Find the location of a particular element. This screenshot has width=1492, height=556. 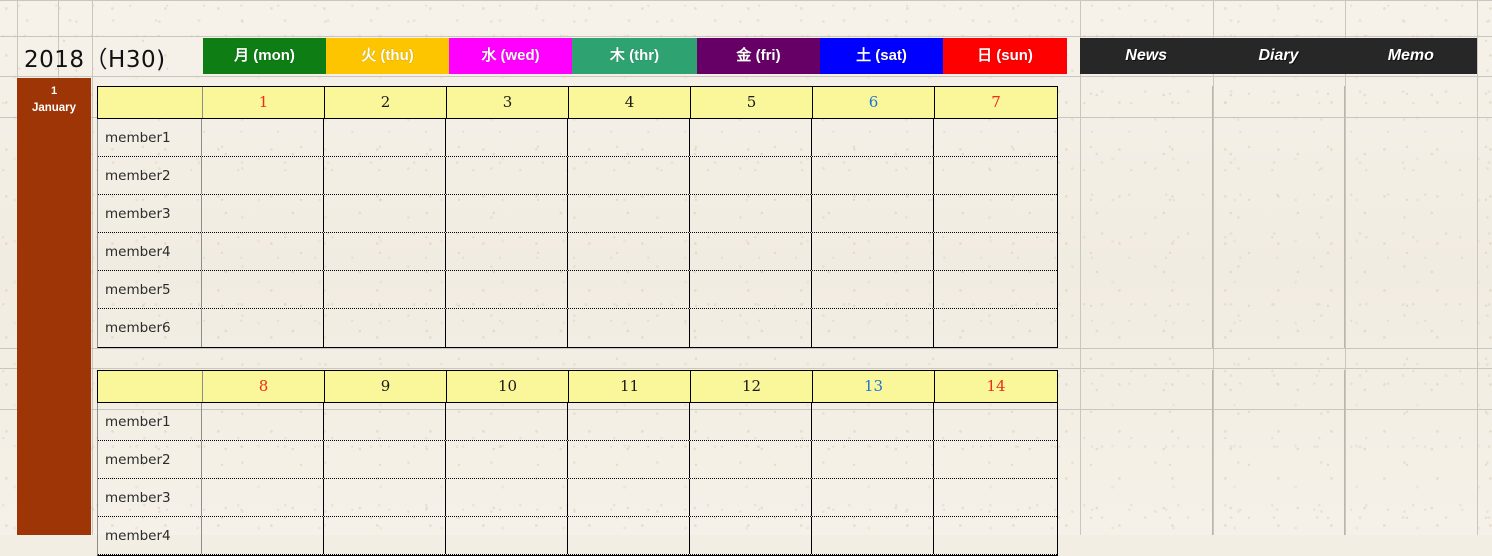

weekday-header-6: 日 (sun) is located at coordinates (1005, 56).